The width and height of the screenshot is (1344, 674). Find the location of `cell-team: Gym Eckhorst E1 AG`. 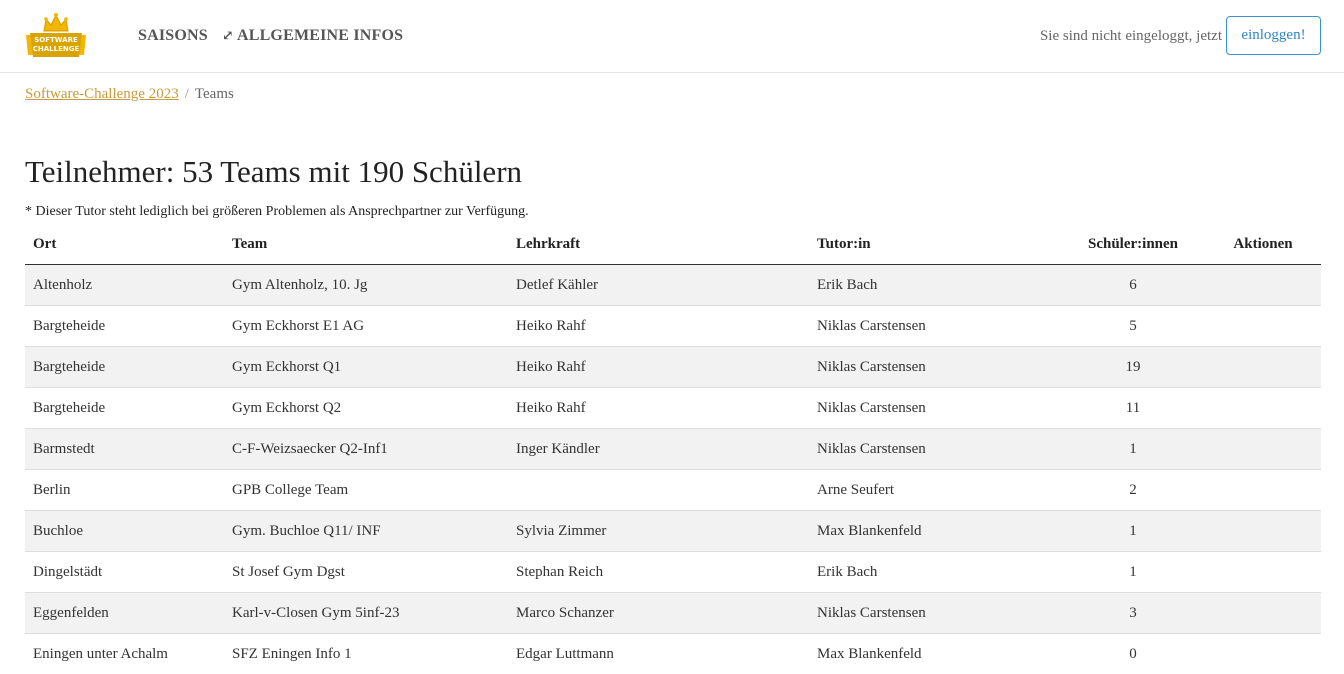

cell-team: Gym Eckhorst E1 AG is located at coordinates (366, 326).